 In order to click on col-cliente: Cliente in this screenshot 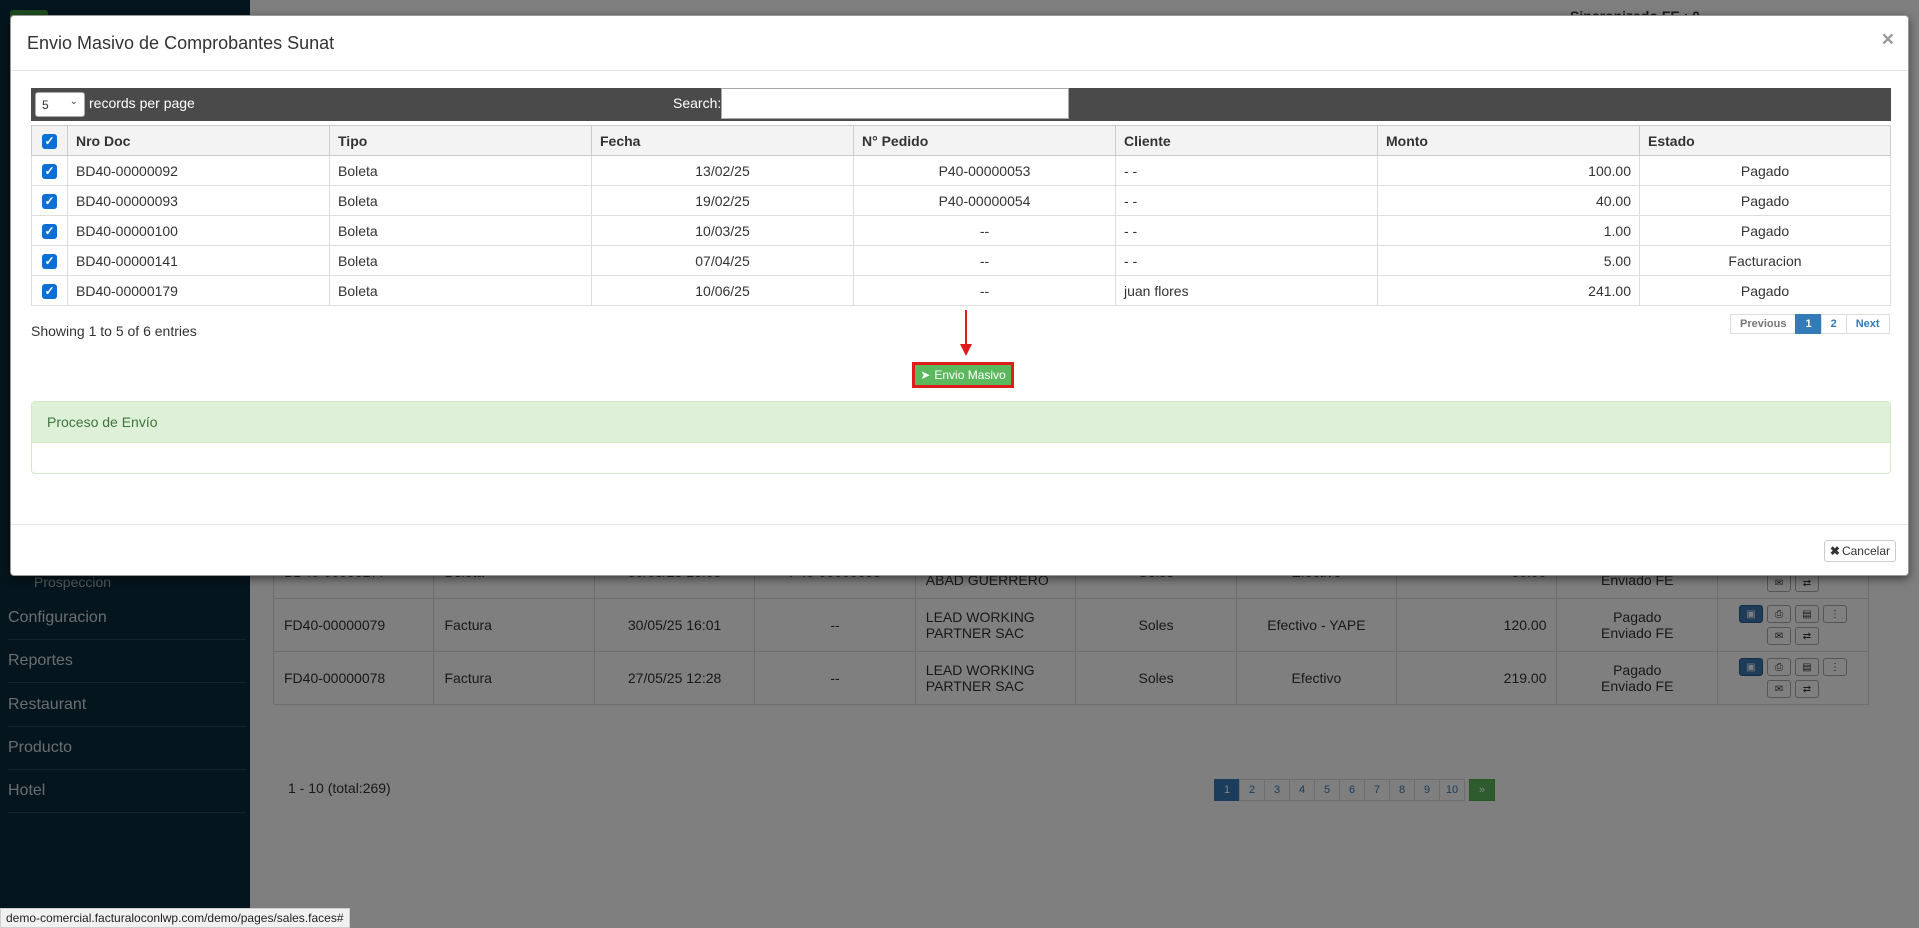, I will do `click(1246, 140)`.